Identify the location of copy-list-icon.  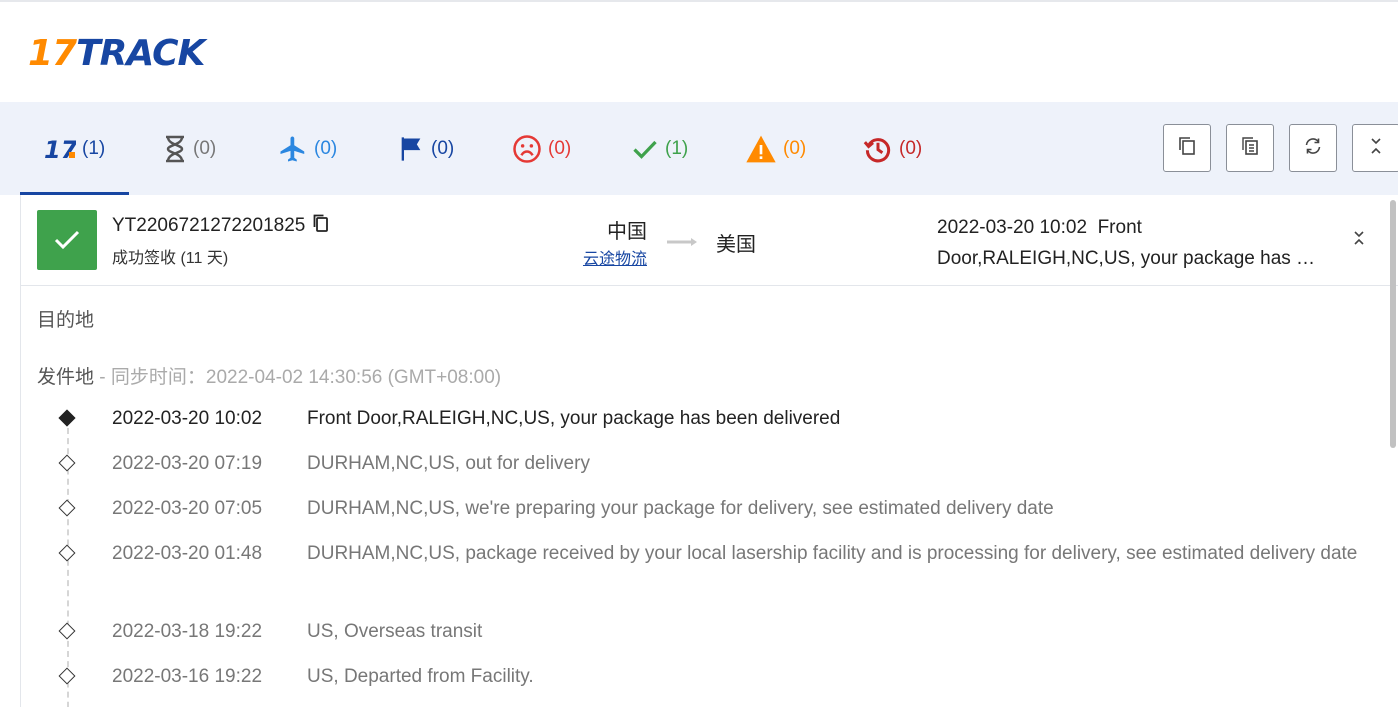
(1250, 148).